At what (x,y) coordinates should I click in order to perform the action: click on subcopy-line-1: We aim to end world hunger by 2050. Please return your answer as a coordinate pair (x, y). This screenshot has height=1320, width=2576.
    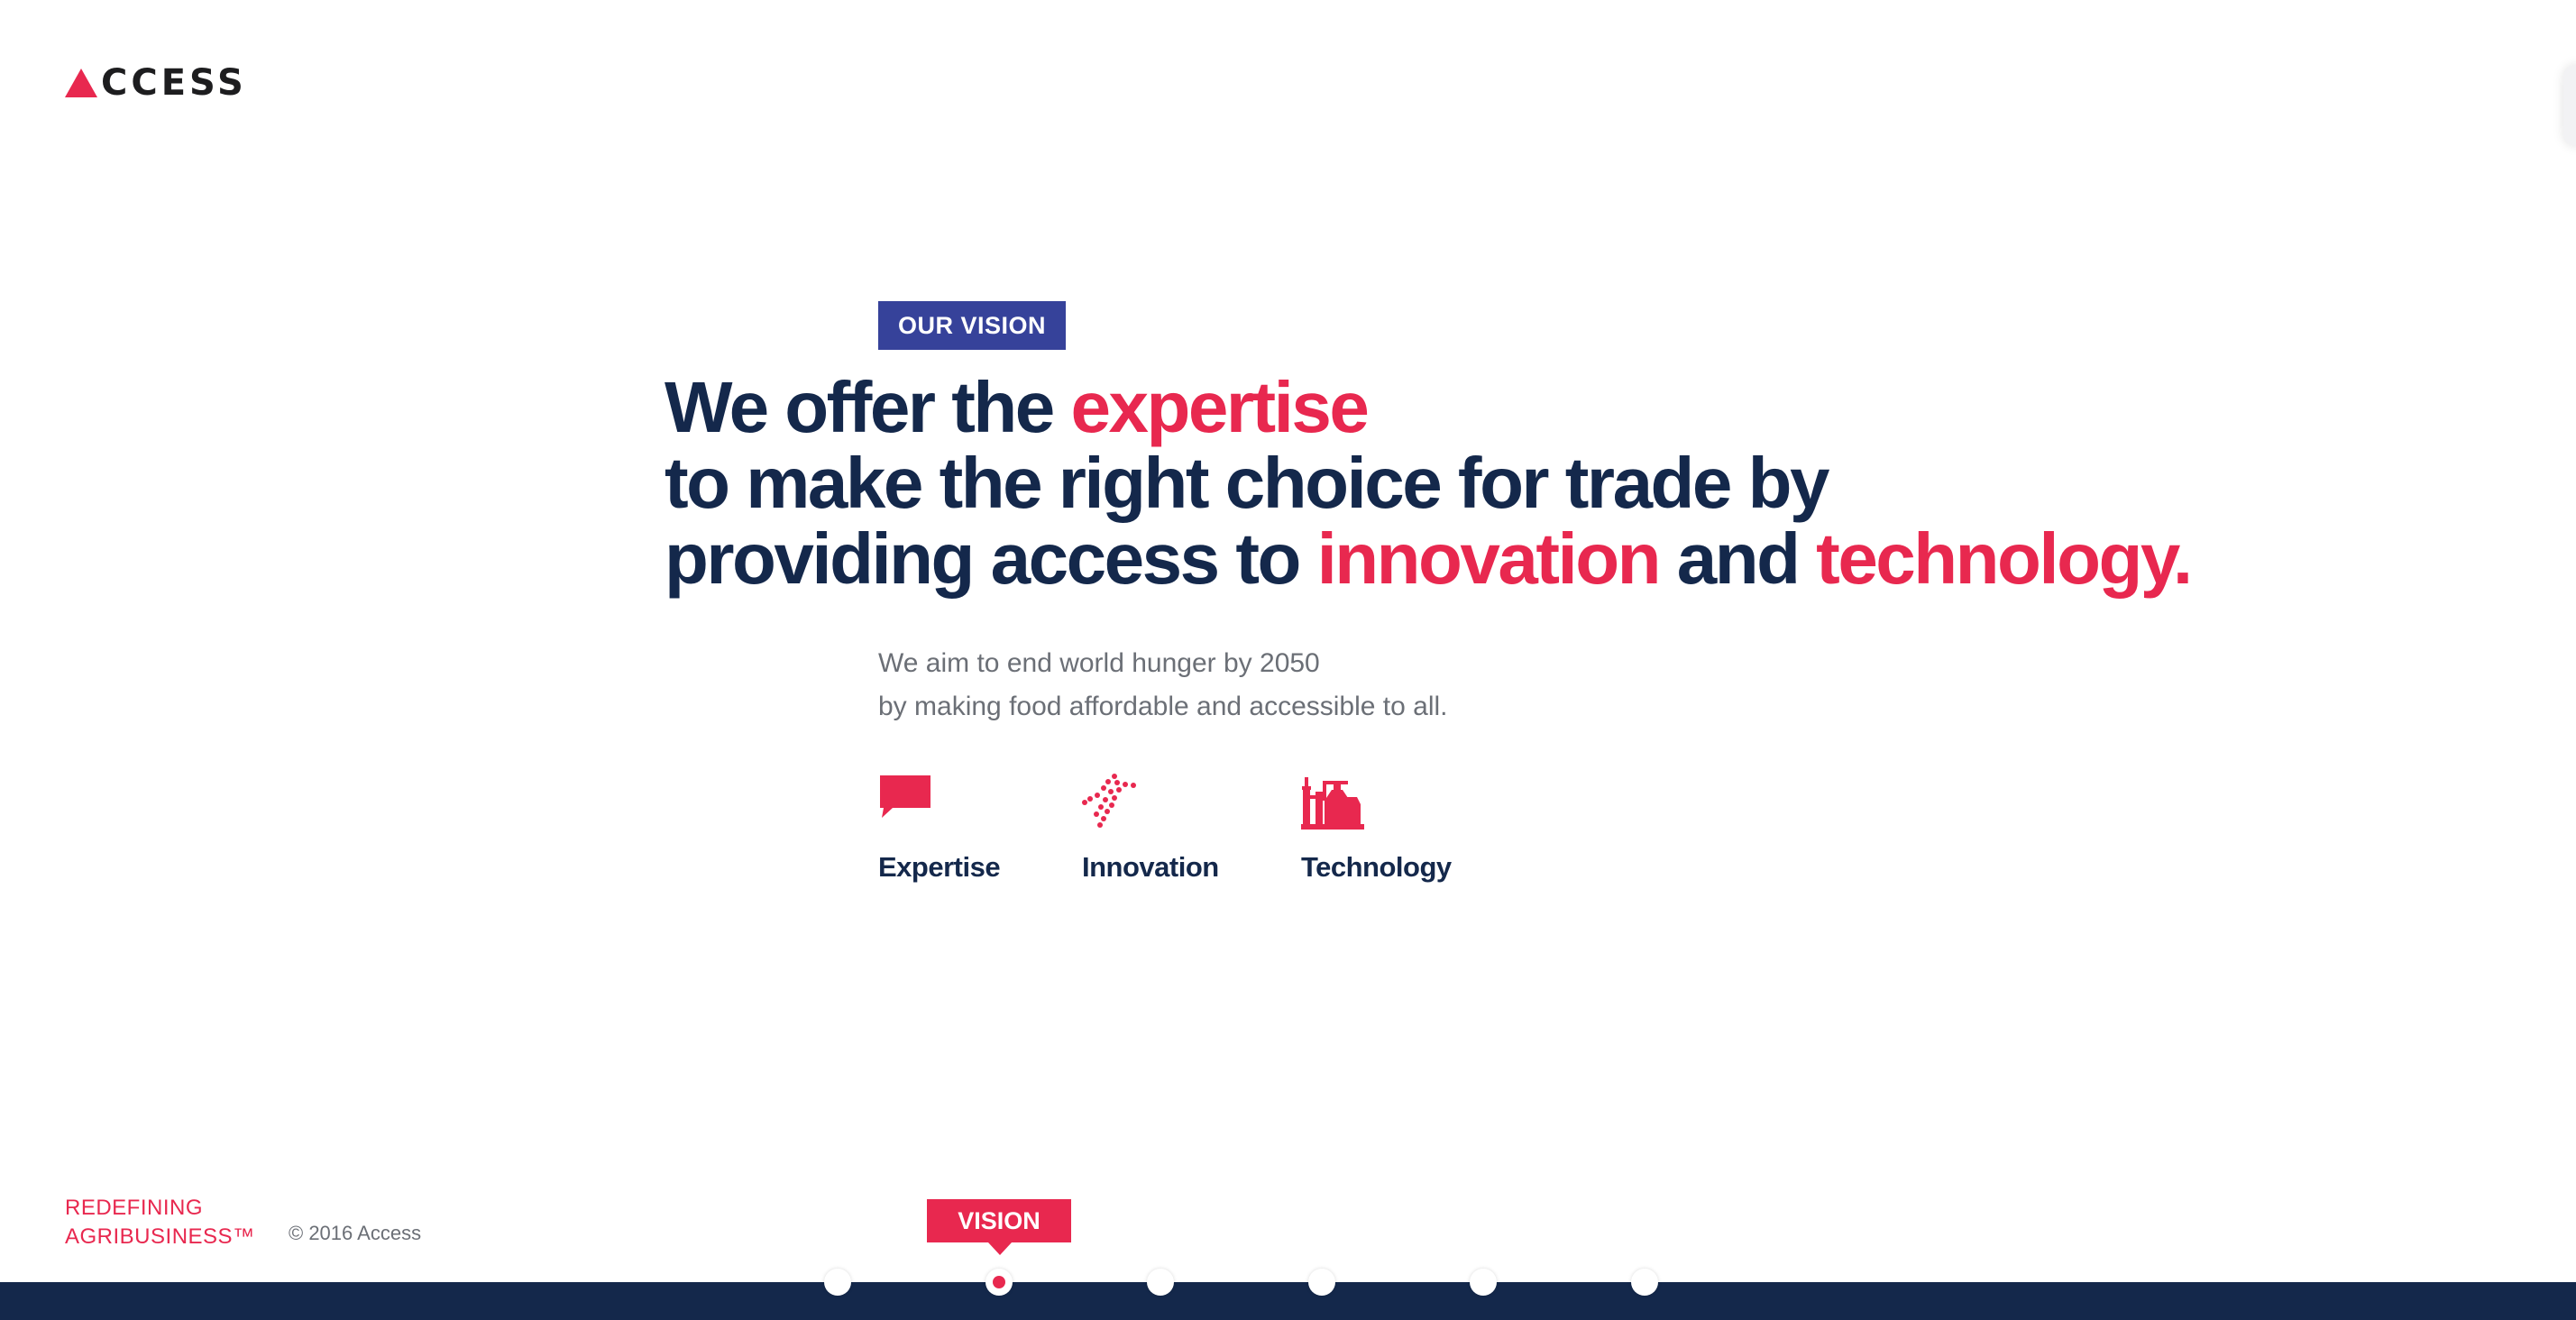
    Looking at the image, I should click on (1099, 663).